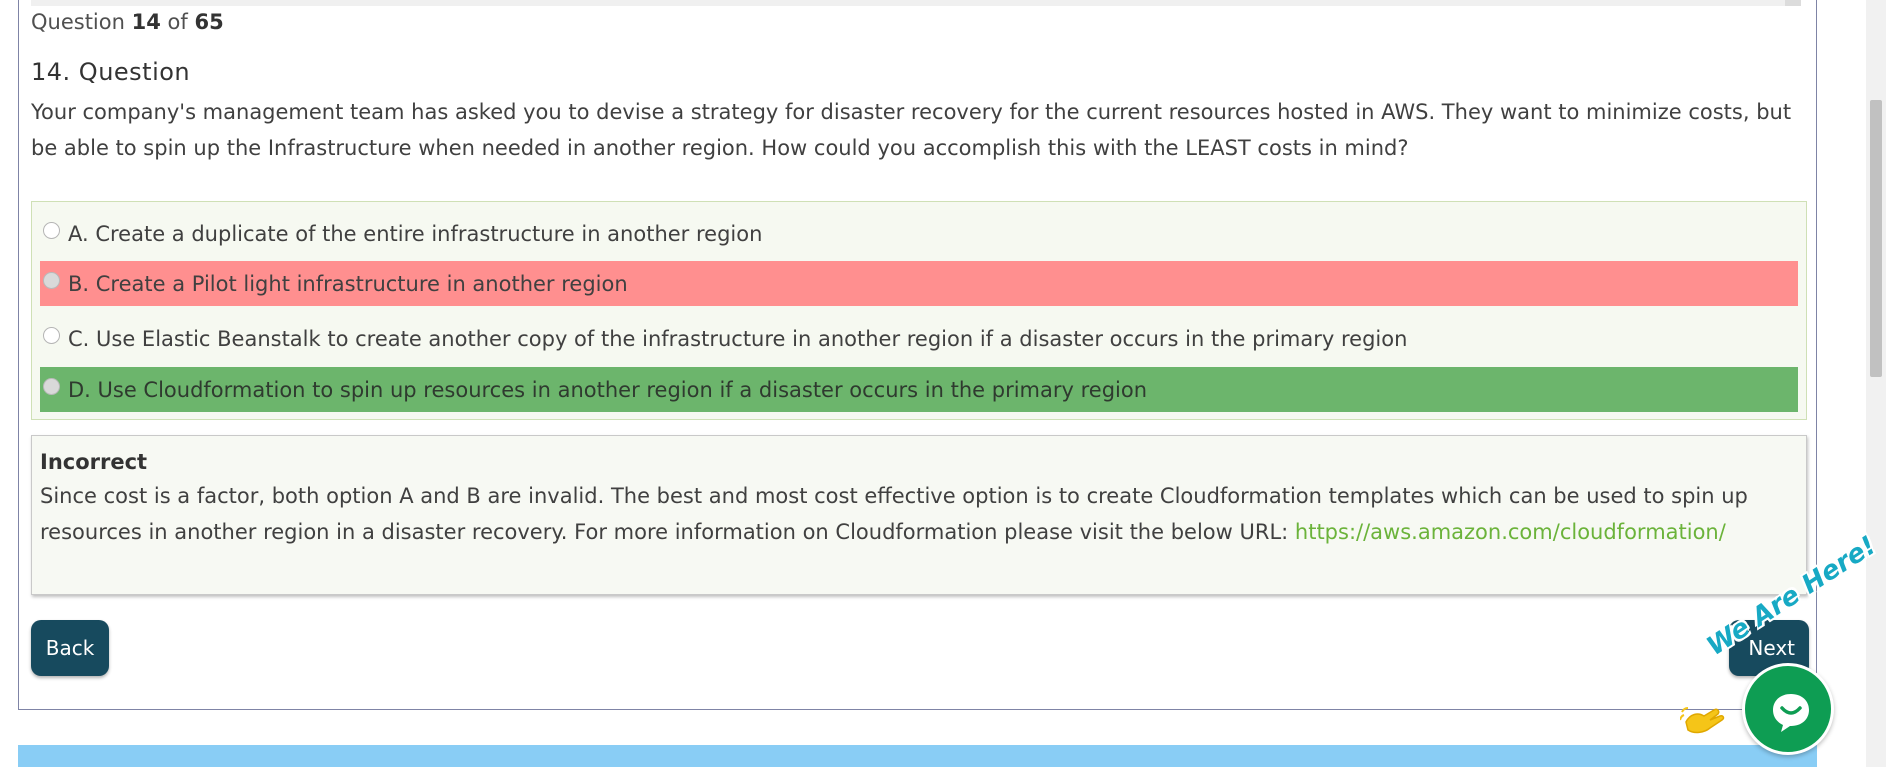  Describe the element at coordinates (1702, 720) in the screenshot. I see `waving-hand-icon` at that location.